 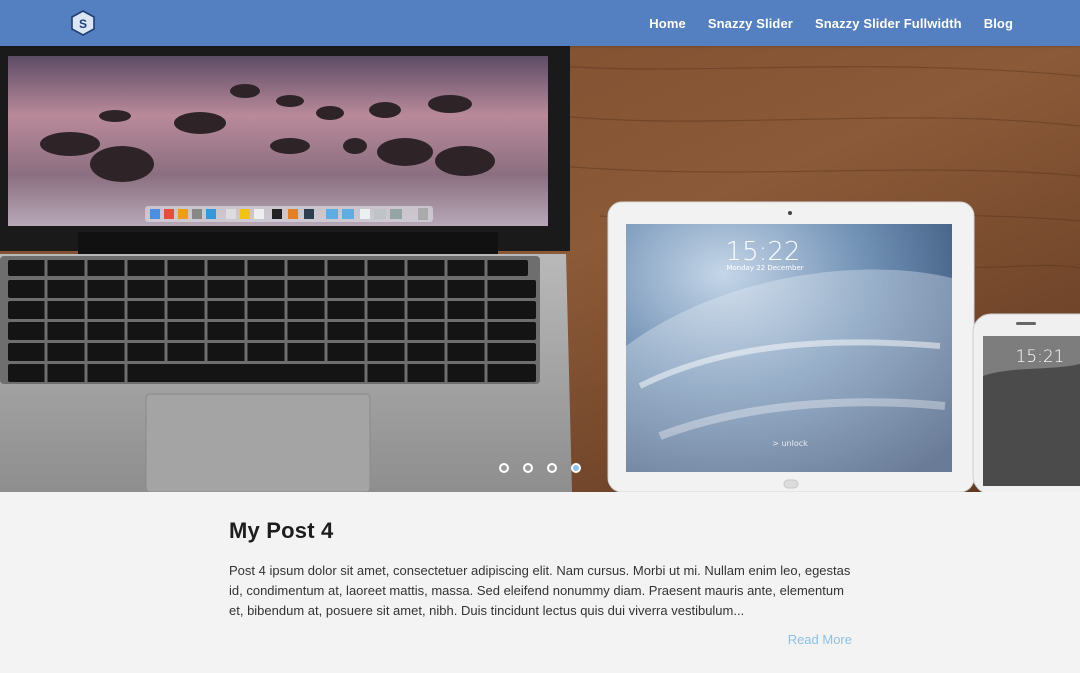 I want to click on read-more-link: Read More, so click(x=820, y=639).